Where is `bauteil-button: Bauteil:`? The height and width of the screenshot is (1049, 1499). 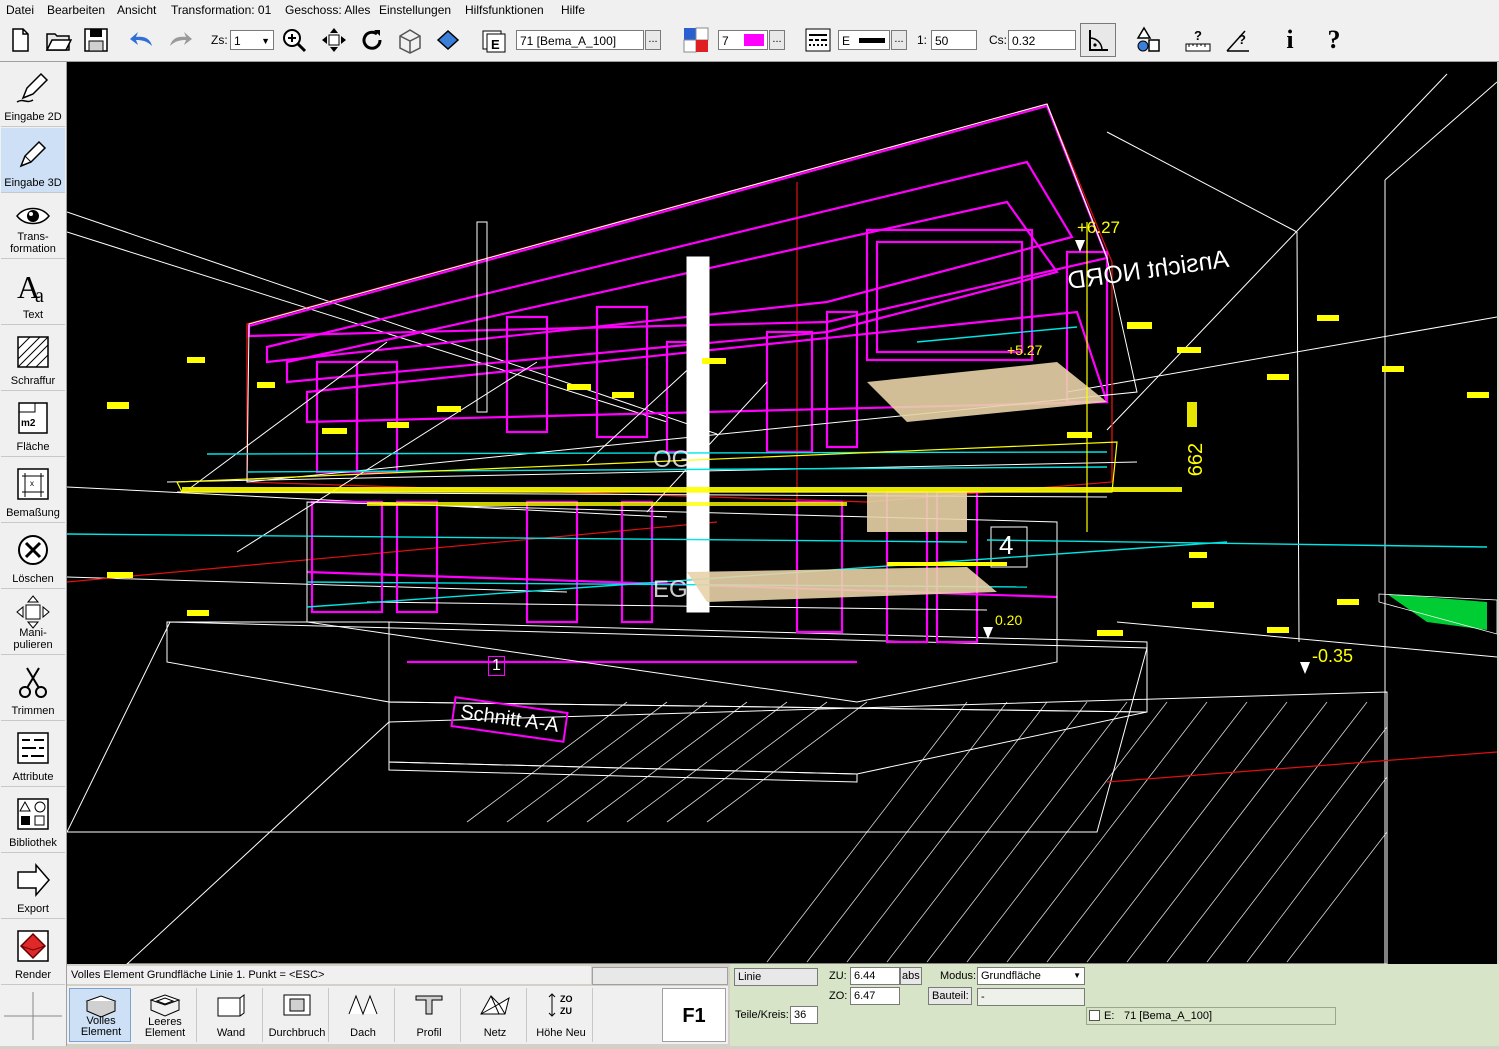 bauteil-button: Bauteil: is located at coordinates (950, 996).